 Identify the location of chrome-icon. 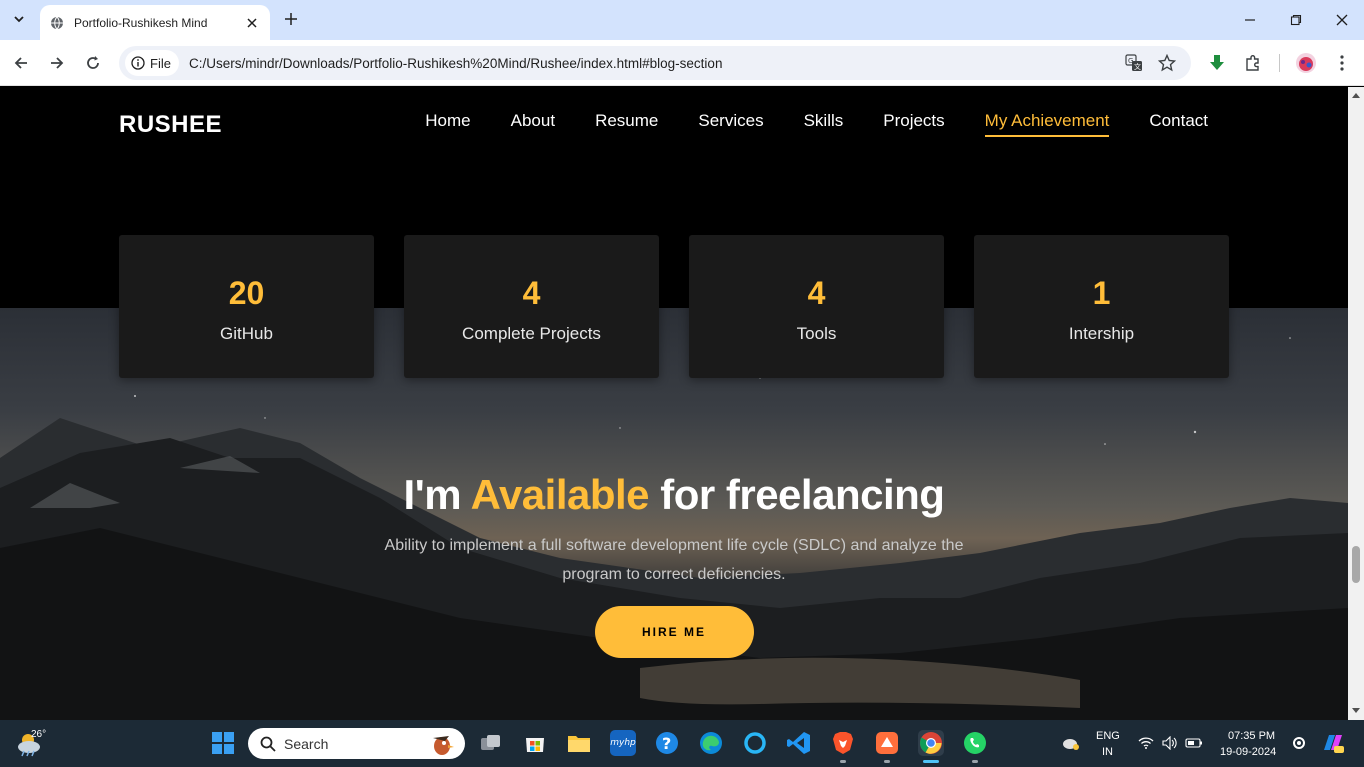
(931, 743).